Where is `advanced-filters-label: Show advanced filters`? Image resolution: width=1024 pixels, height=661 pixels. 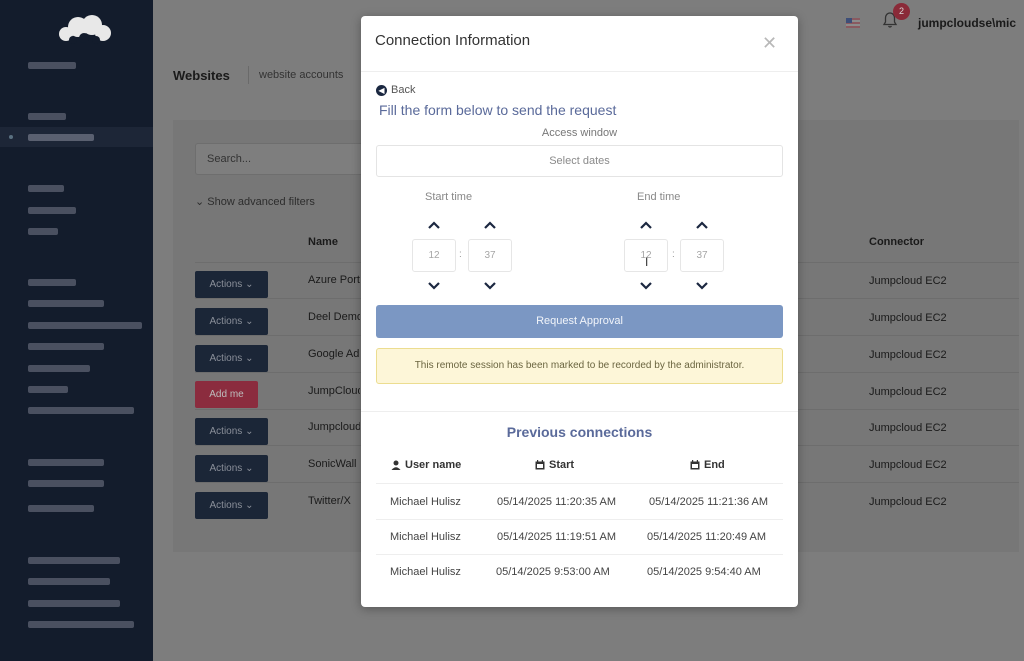 advanced-filters-label: Show advanced filters is located at coordinates (261, 202).